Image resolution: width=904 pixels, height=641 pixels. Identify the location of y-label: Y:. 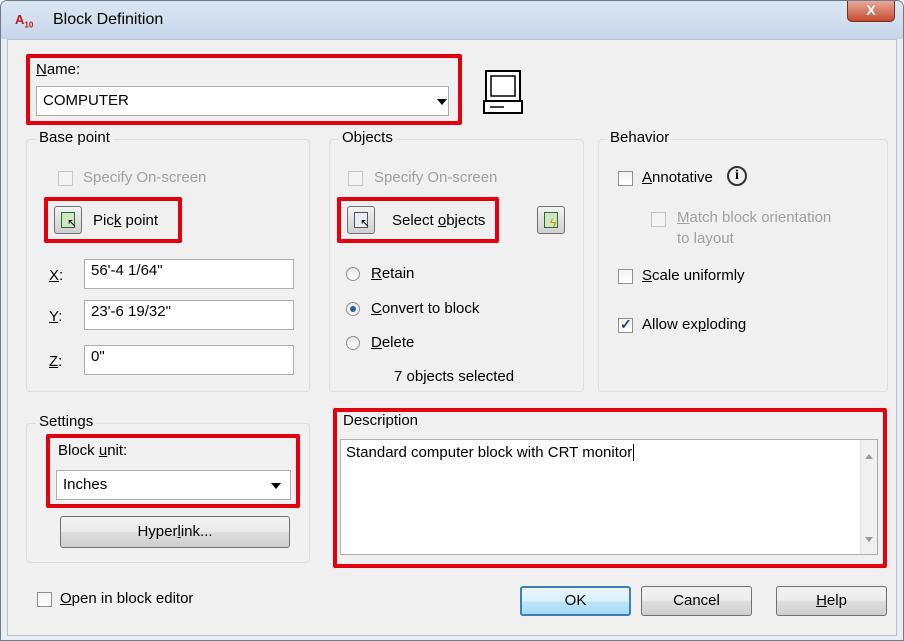
(56, 316).